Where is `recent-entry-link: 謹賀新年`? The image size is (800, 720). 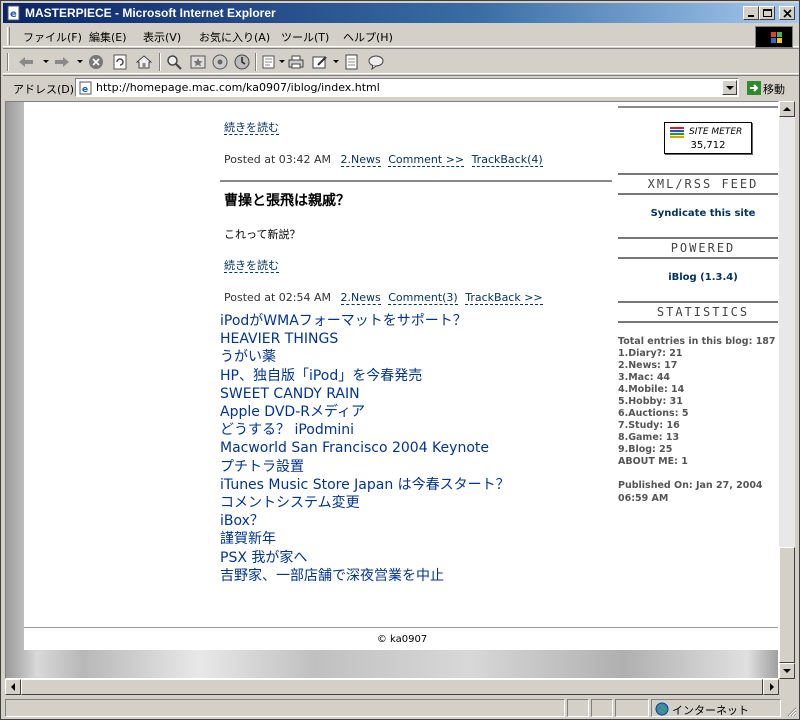
recent-entry-link: 謹賀新年 is located at coordinates (365, 539).